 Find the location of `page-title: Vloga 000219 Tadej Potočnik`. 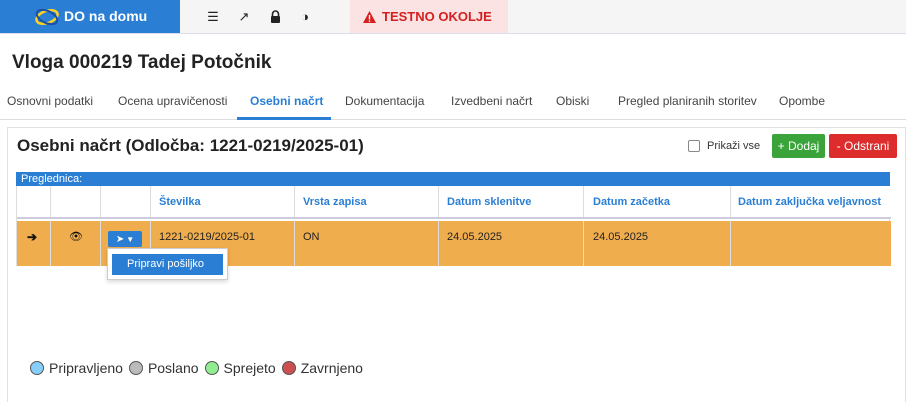

page-title: Vloga 000219 Tadej Potočnik is located at coordinates (142, 62).